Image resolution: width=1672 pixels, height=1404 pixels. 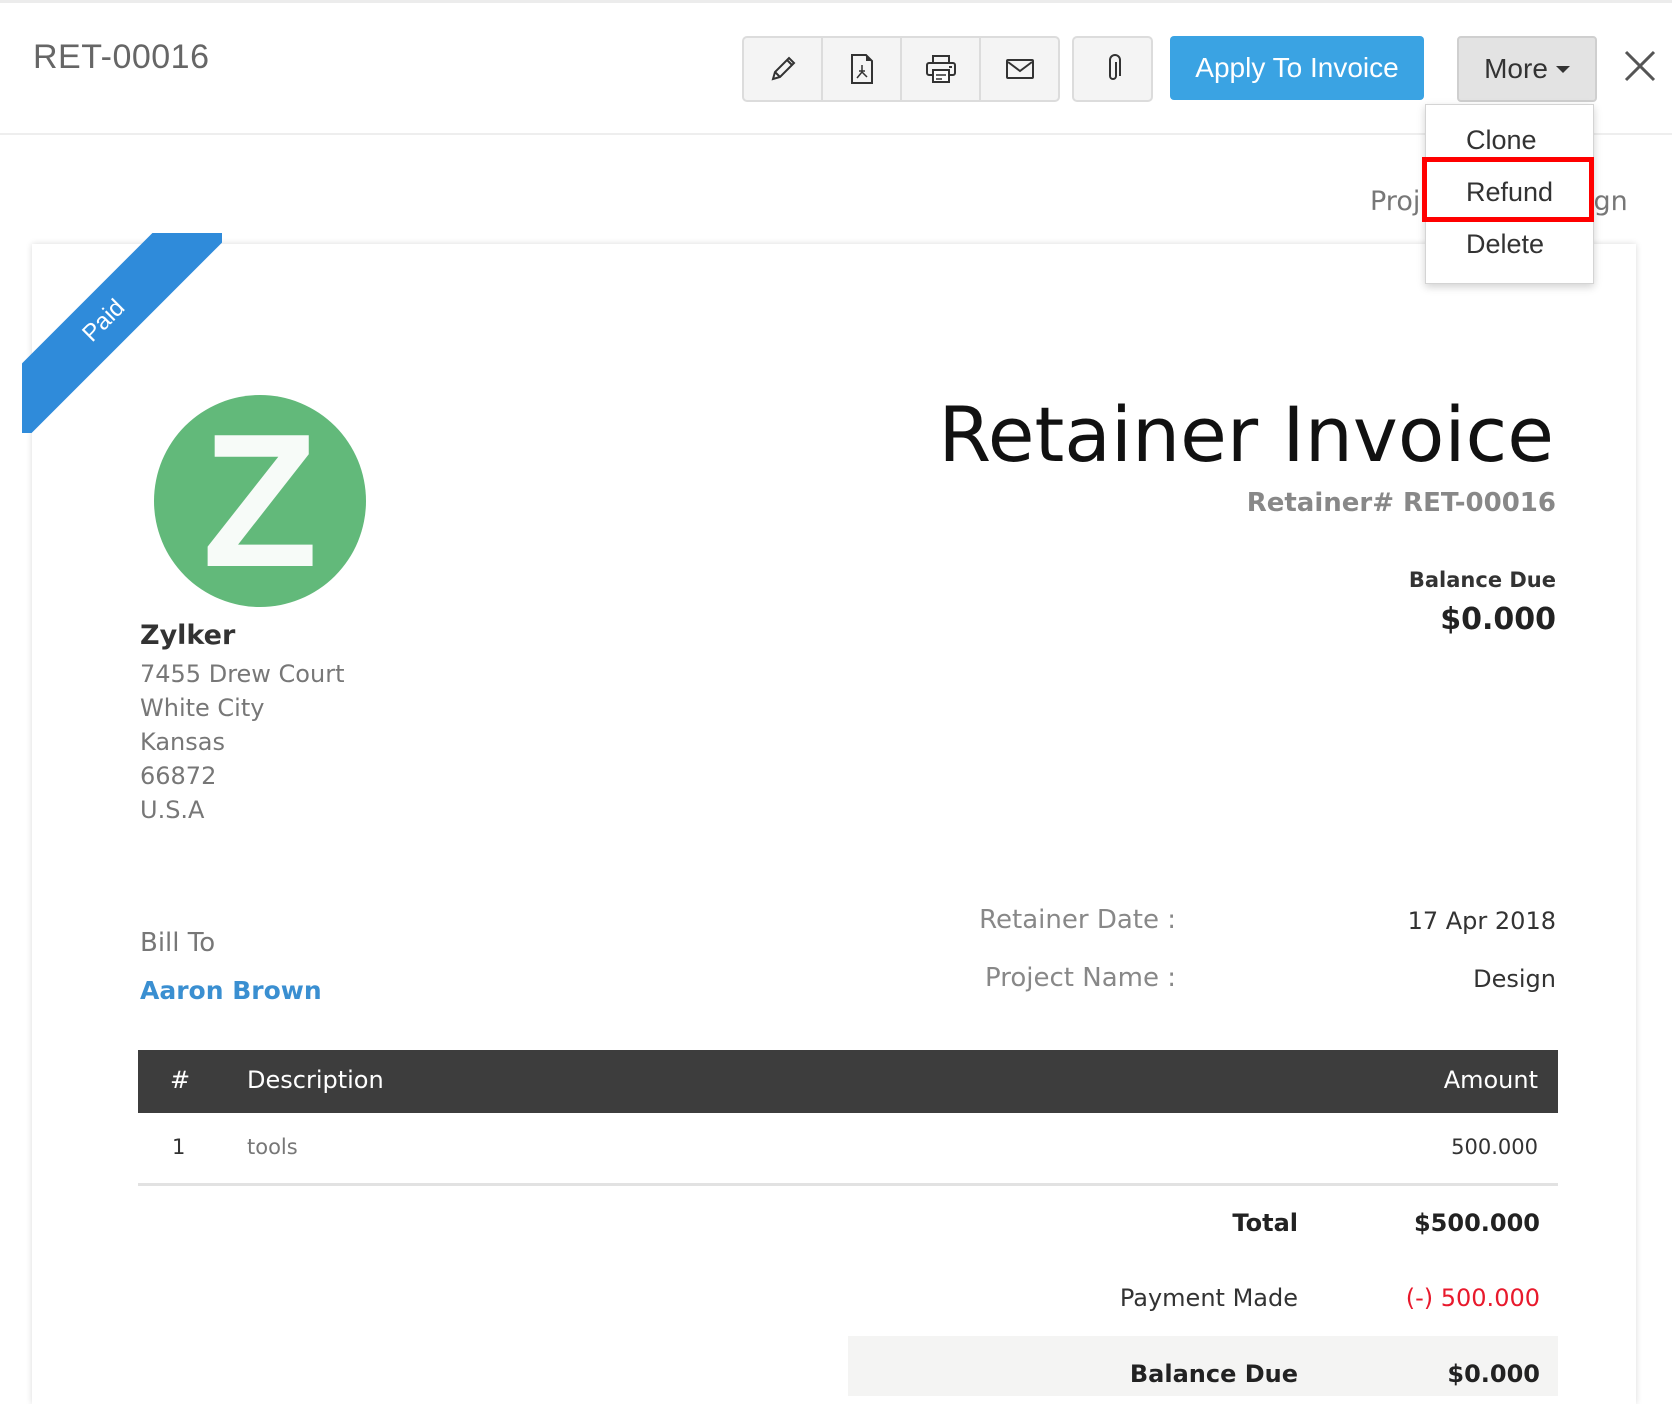 What do you see at coordinates (172, 810) in the screenshot?
I see `address-line: U.S.A` at bounding box center [172, 810].